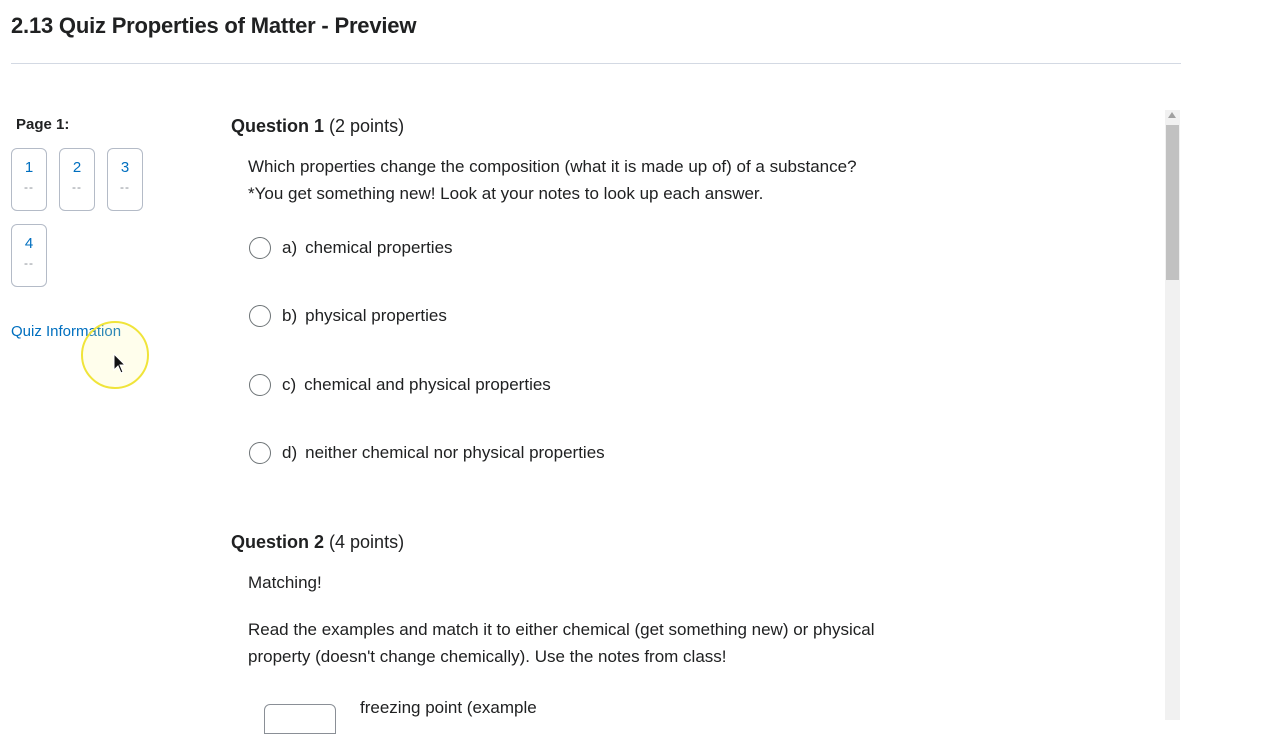  I want to click on choice-text: neither chemical nor physical properties, so click(455, 452).